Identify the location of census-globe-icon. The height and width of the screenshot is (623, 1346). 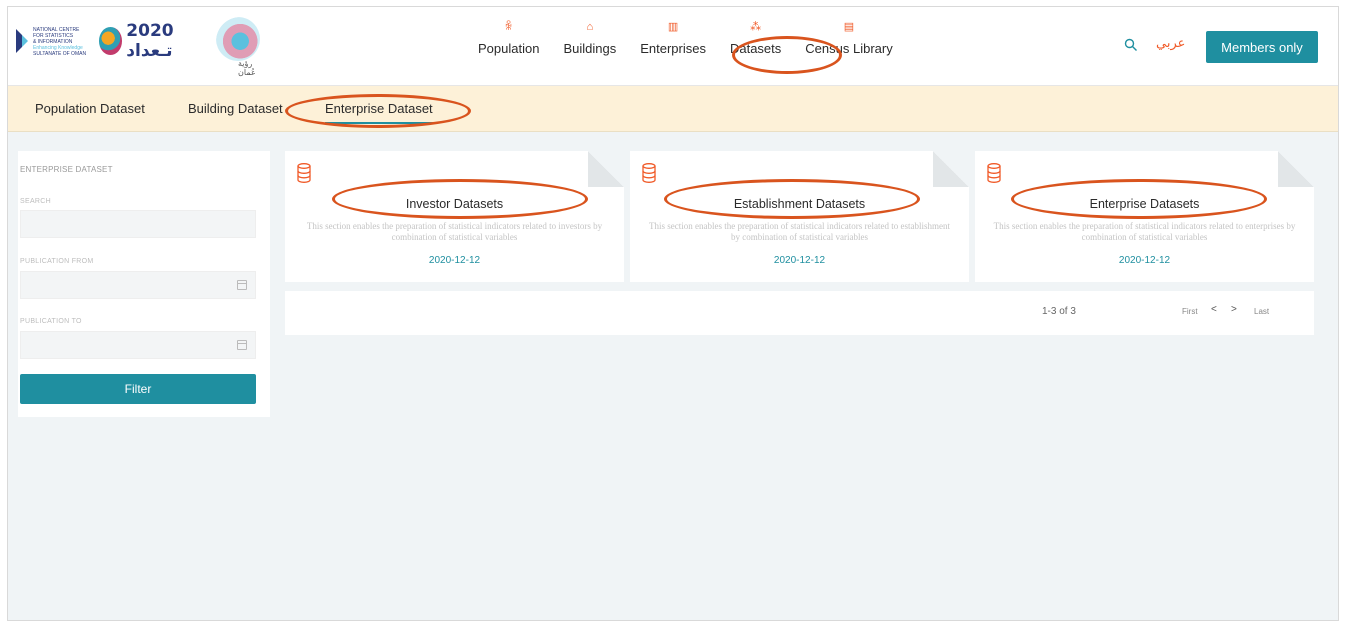
(111, 41).